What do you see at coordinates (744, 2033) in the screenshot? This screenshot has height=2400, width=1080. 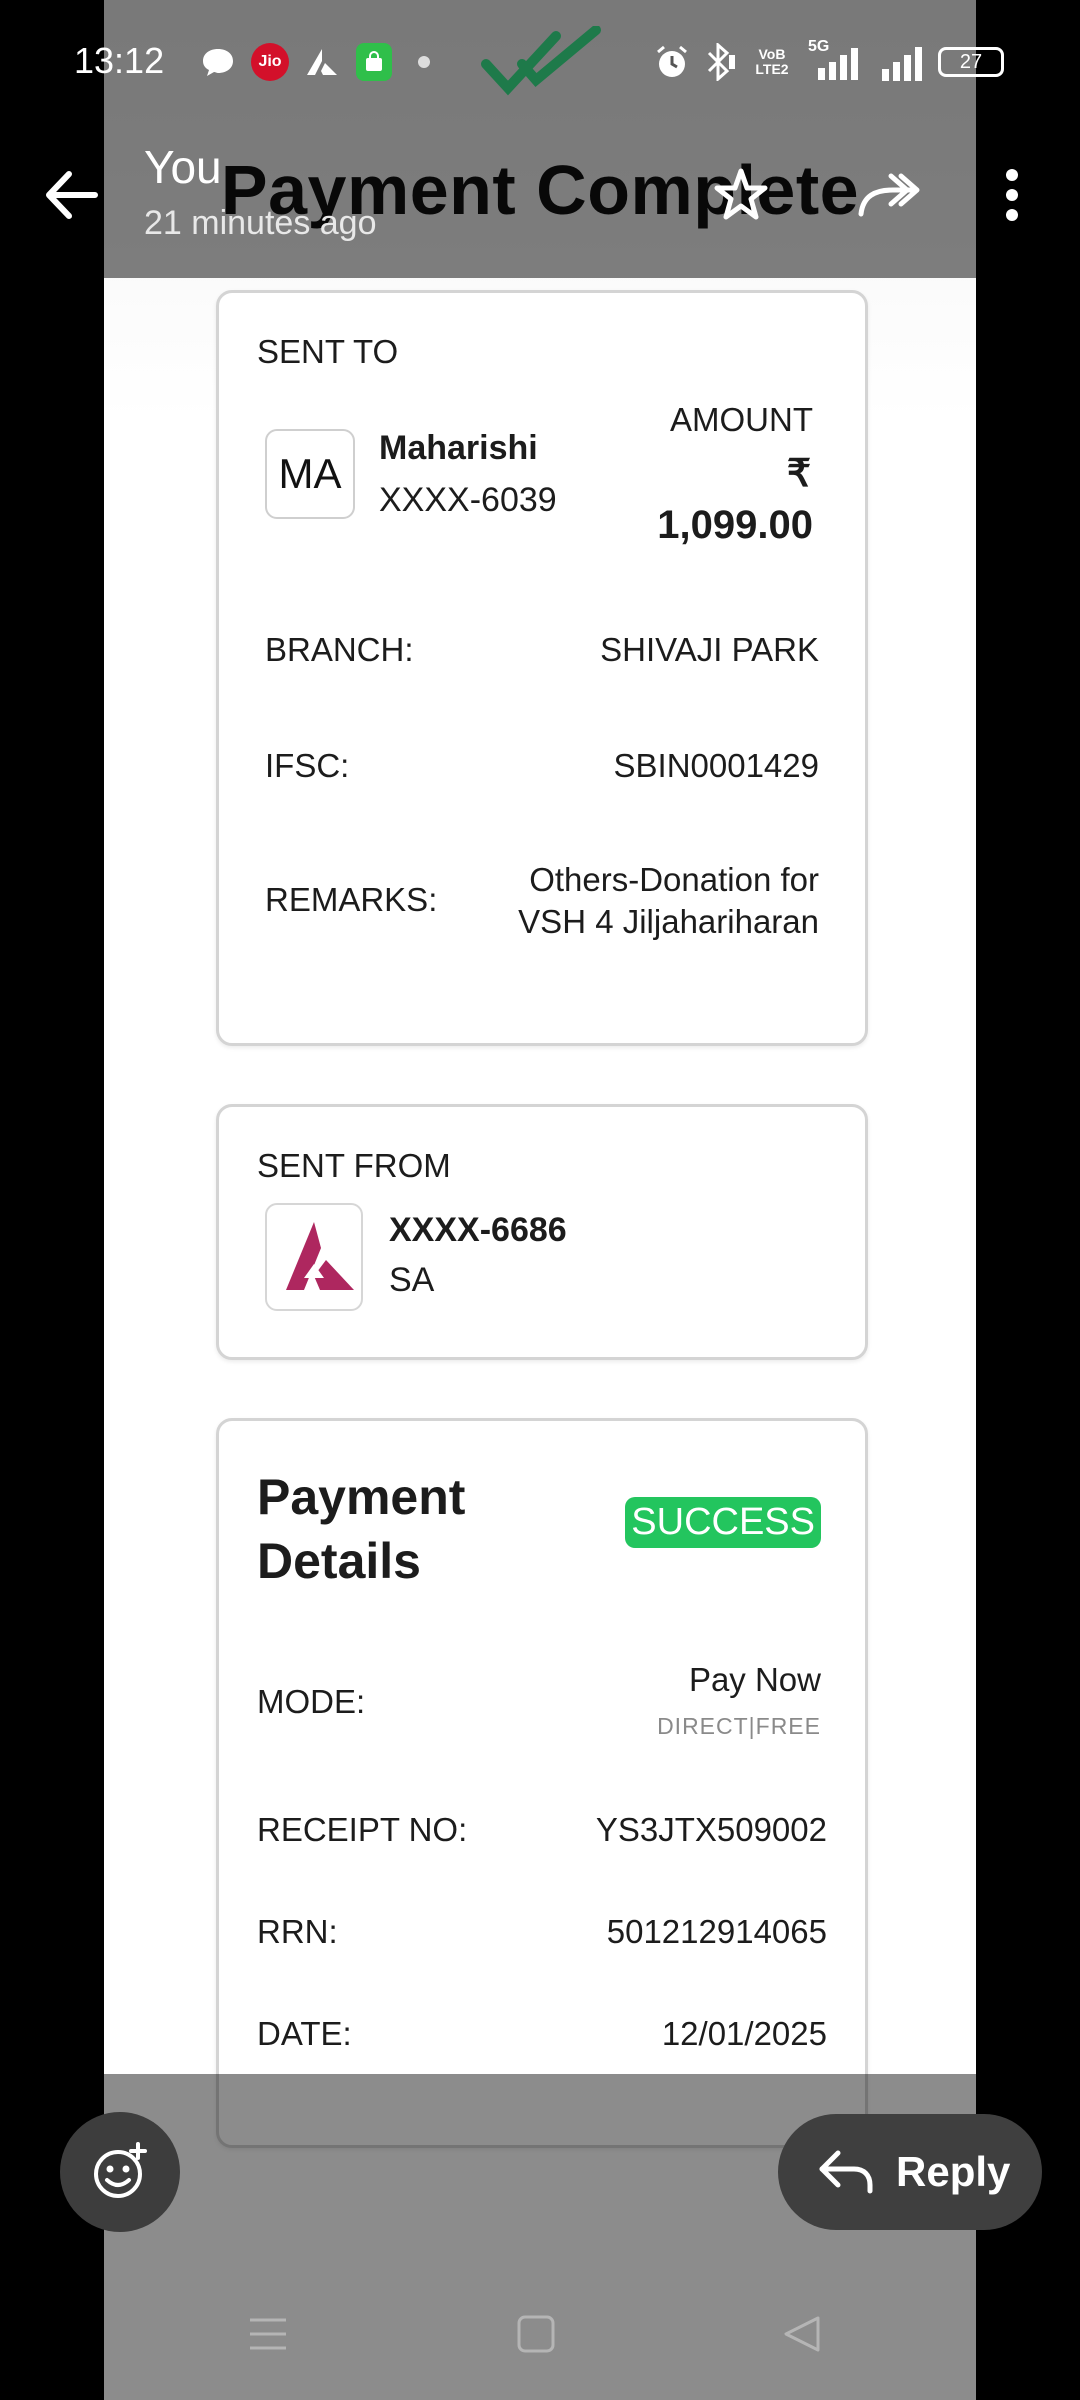 I see `date-value: 12/01/2025` at bounding box center [744, 2033].